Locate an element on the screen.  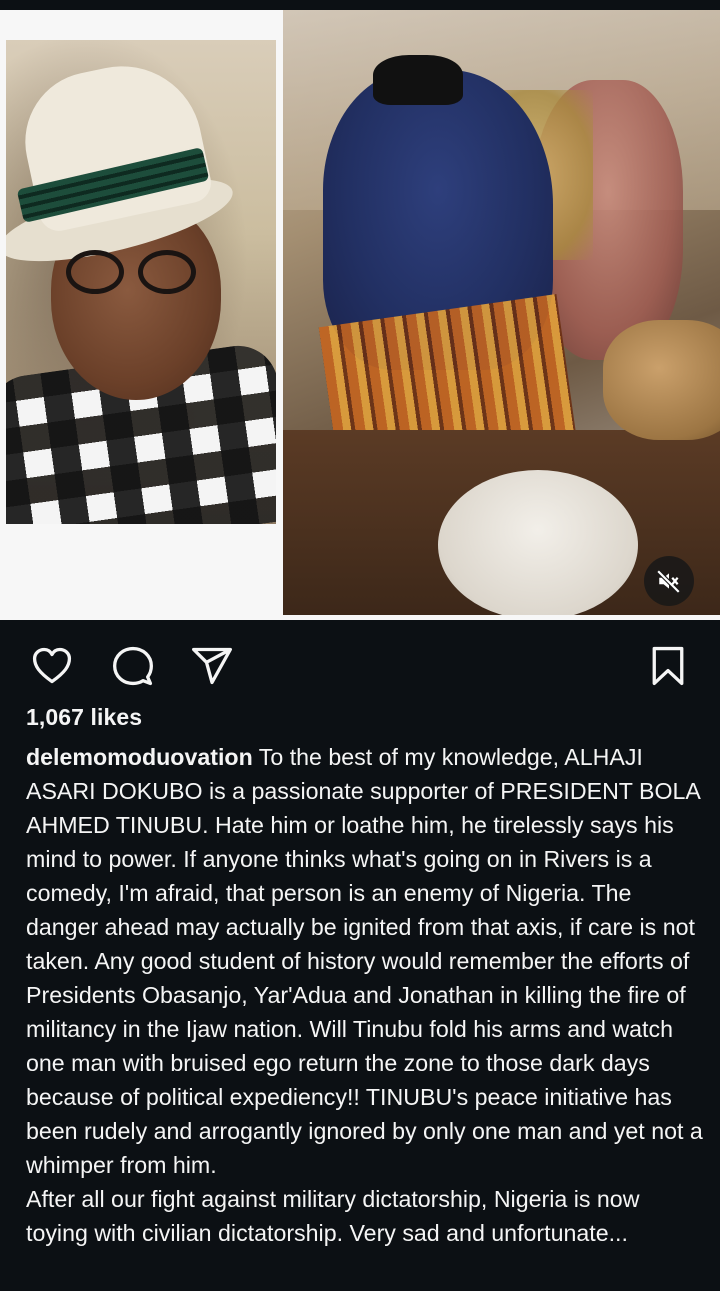
caption-username: delemomoduovation is located at coordinates (139, 757).